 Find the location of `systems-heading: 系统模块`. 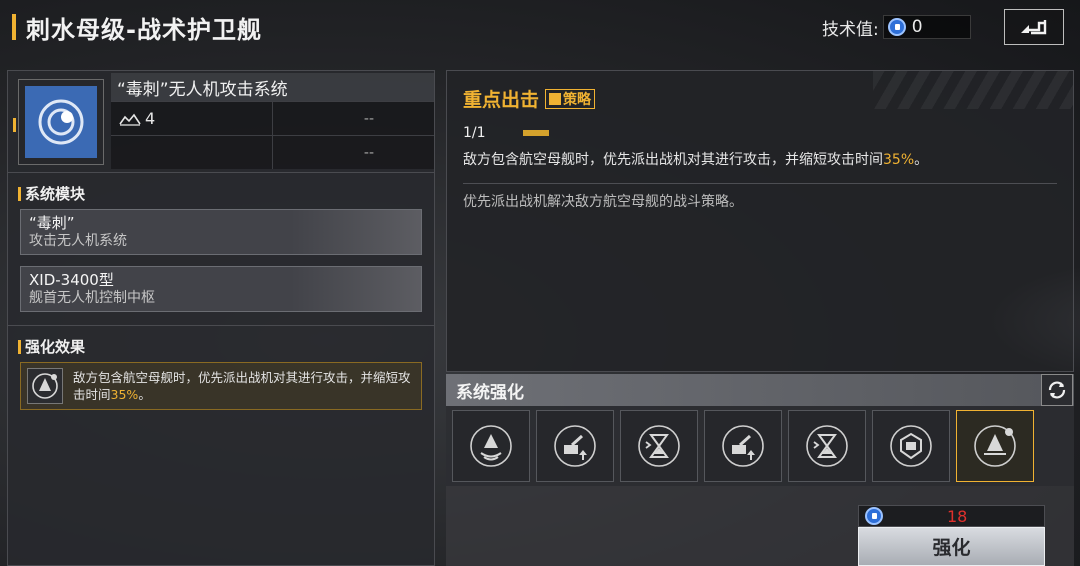

systems-heading: 系统模块 is located at coordinates (51, 193).